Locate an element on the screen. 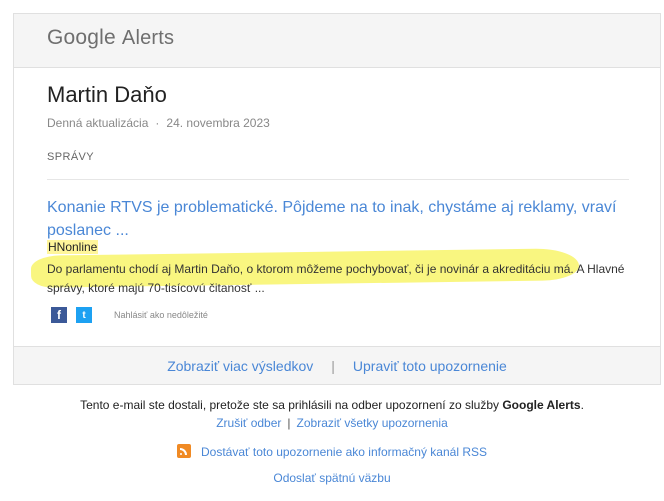 The height and width of the screenshot is (501, 664). article-source: HNonline is located at coordinates (73, 247).